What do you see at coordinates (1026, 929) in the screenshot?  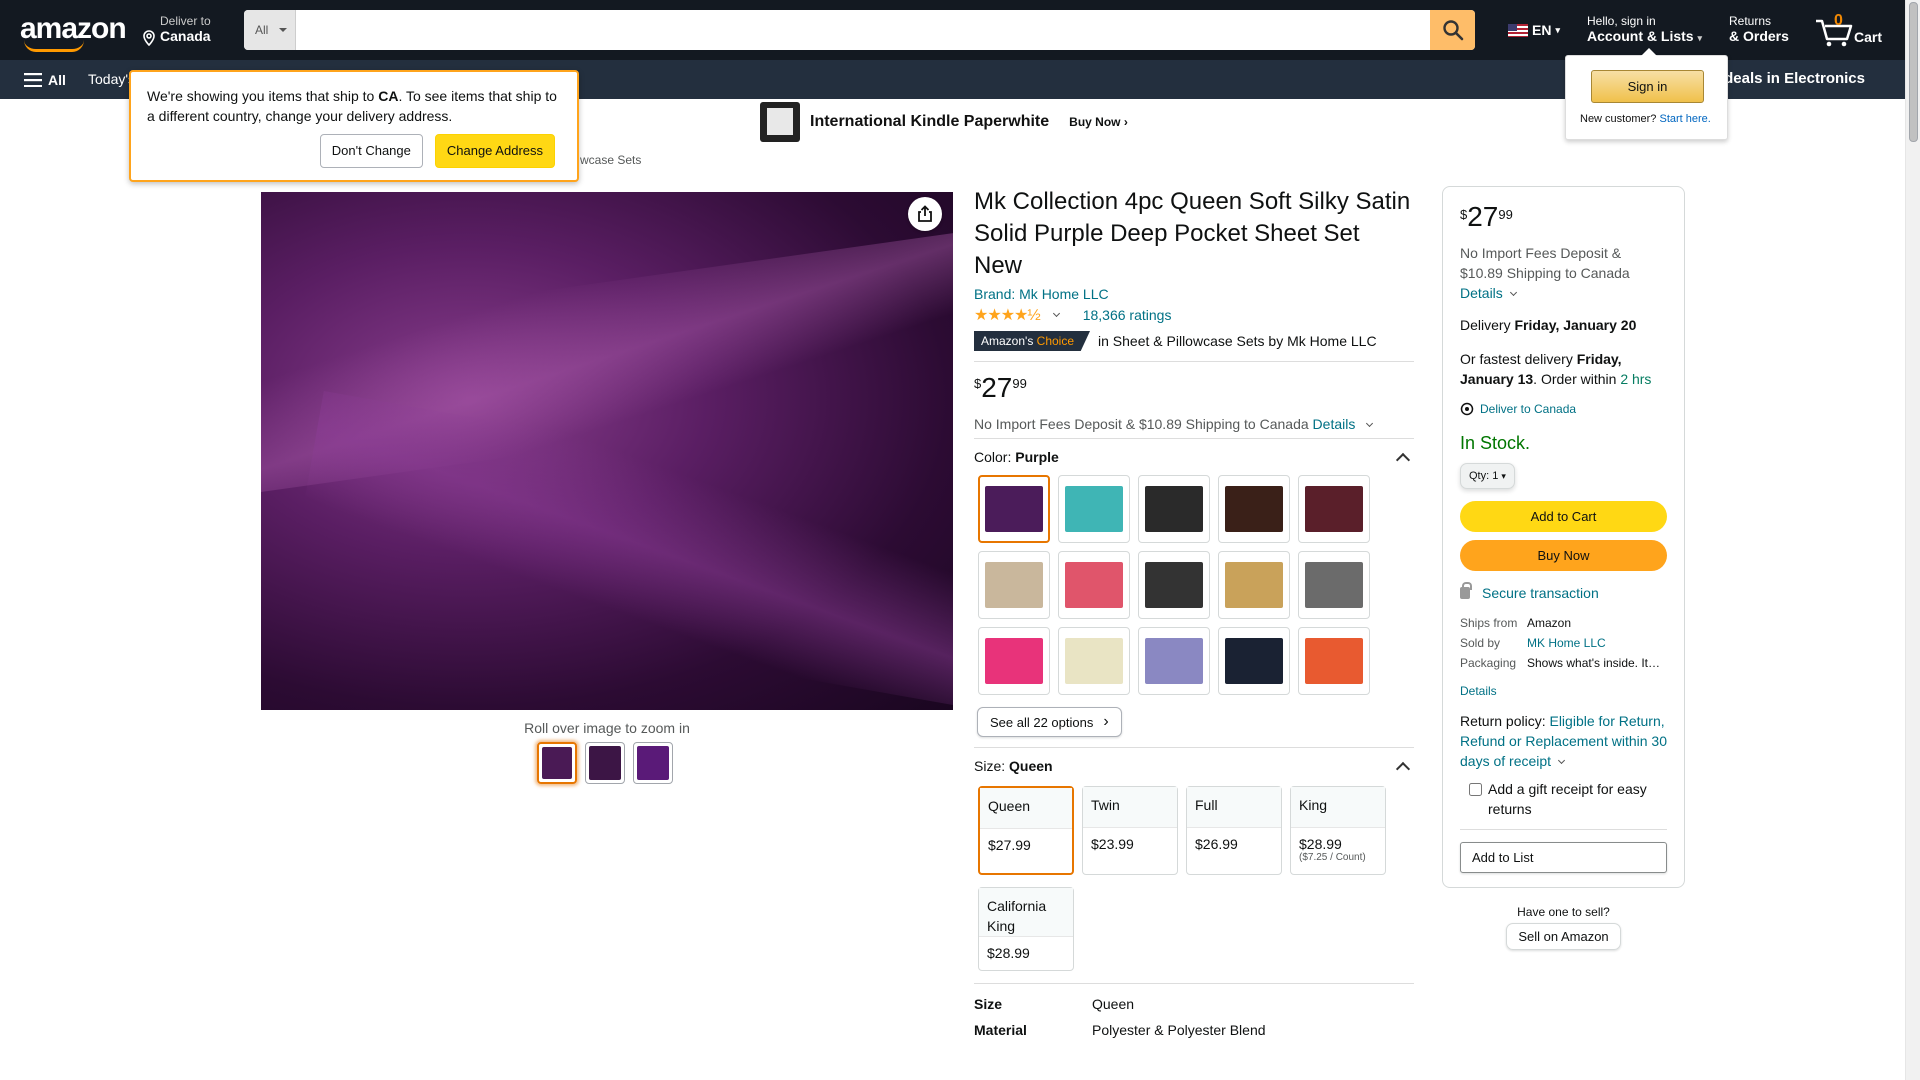 I see `size-option-california-king: California King $28.99` at bounding box center [1026, 929].